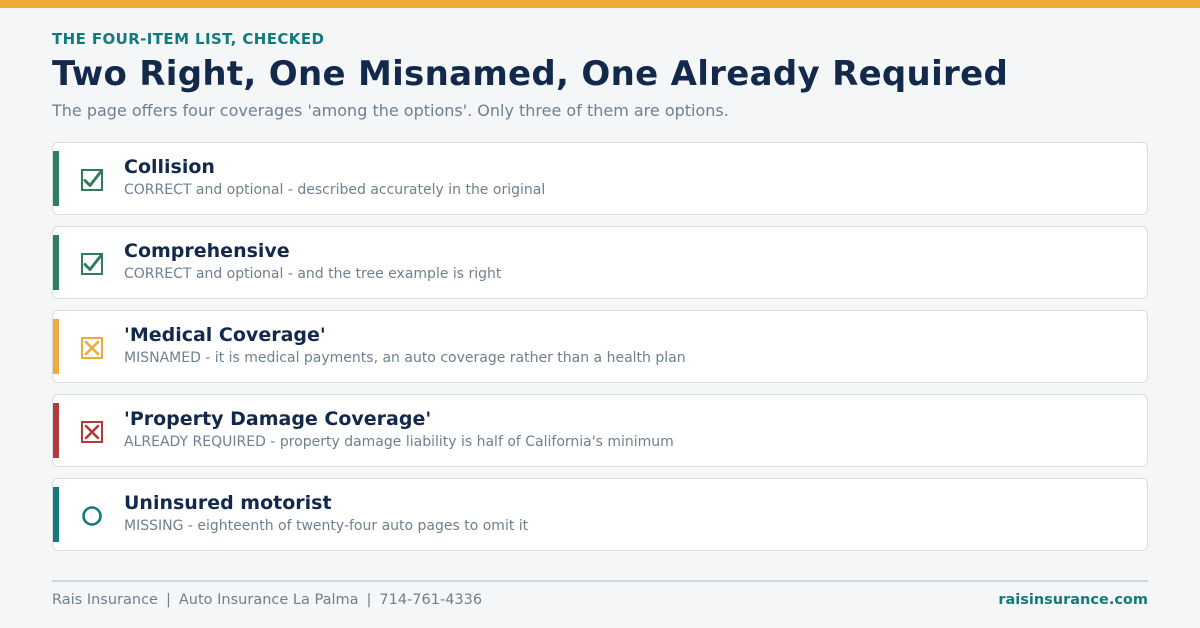 The image size is (1200, 628). What do you see at coordinates (225, 335) in the screenshot?
I see `item-title: 'Medical Coverage'` at bounding box center [225, 335].